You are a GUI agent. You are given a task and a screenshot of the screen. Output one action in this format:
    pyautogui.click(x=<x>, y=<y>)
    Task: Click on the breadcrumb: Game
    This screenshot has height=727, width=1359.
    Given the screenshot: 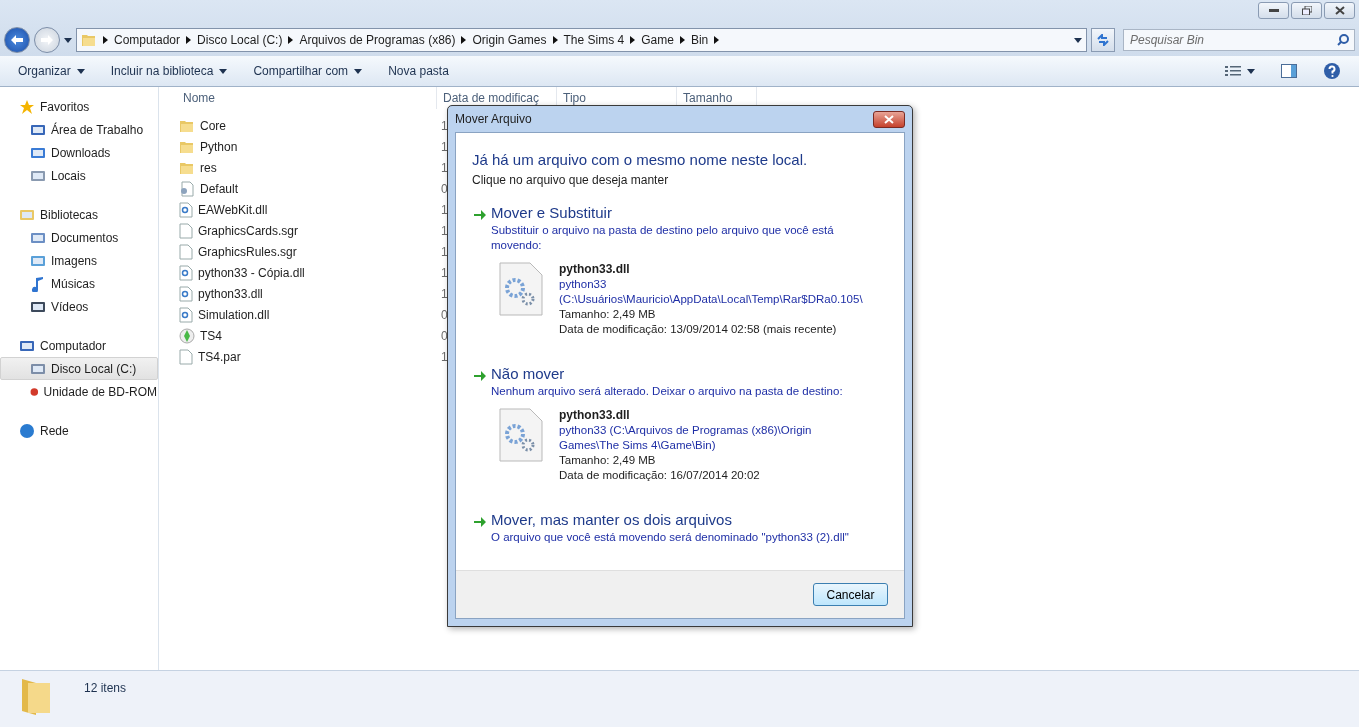 What is the action you would take?
    pyautogui.click(x=657, y=40)
    